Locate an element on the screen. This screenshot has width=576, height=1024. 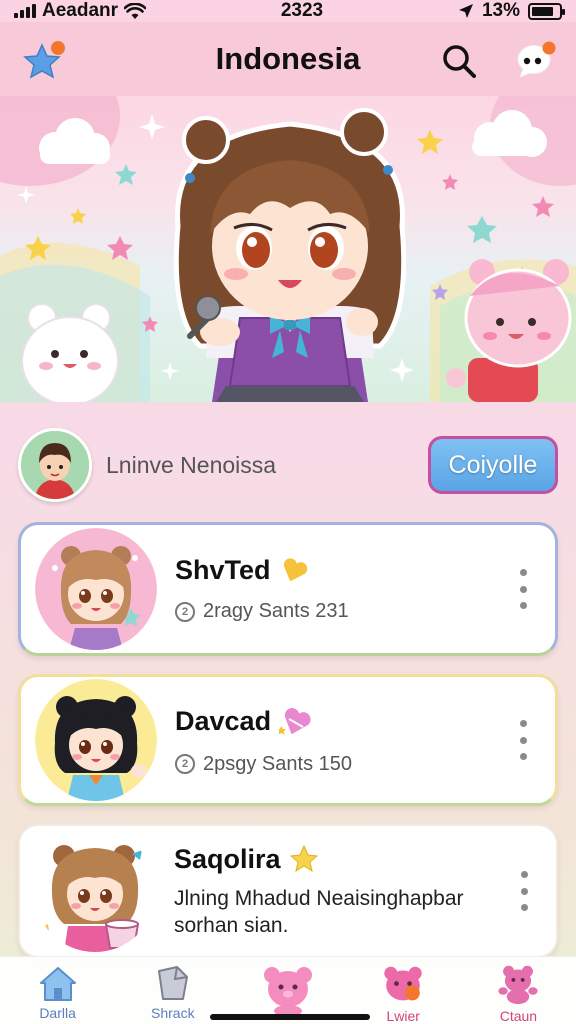
card-body: Davcad 2 2psgy Sants 150 is located at coordinates (343, 740).